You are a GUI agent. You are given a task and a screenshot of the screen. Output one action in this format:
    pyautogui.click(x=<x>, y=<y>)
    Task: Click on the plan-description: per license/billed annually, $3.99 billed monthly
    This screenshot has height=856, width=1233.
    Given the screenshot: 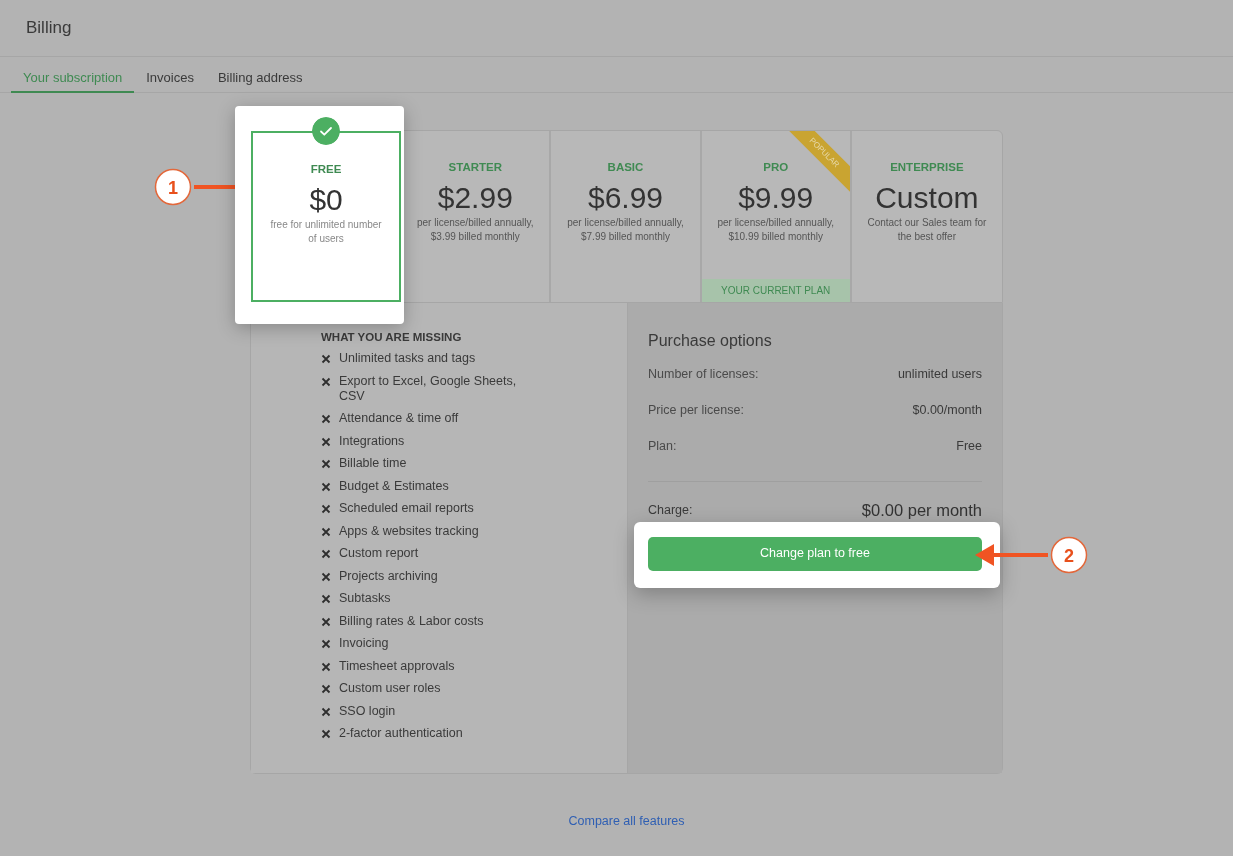 What is the action you would take?
    pyautogui.click(x=475, y=230)
    